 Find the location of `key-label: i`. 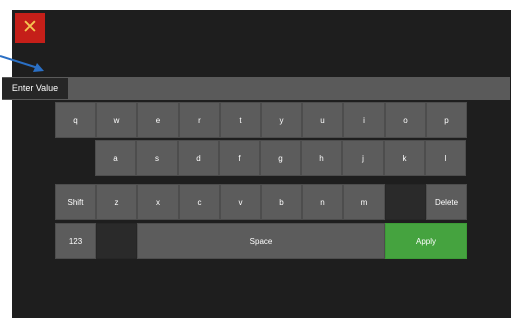

key-label: i is located at coordinates (364, 120).